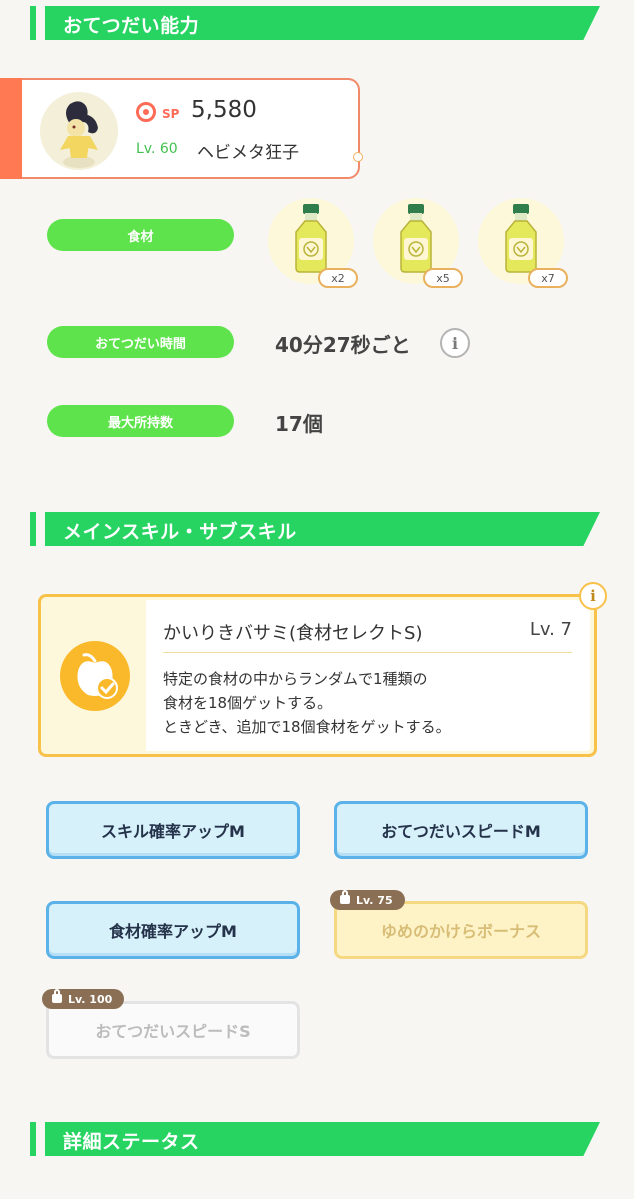  I want to click on section-banner-main-sub-skill: メインスキル・サブスキル, so click(315, 529).